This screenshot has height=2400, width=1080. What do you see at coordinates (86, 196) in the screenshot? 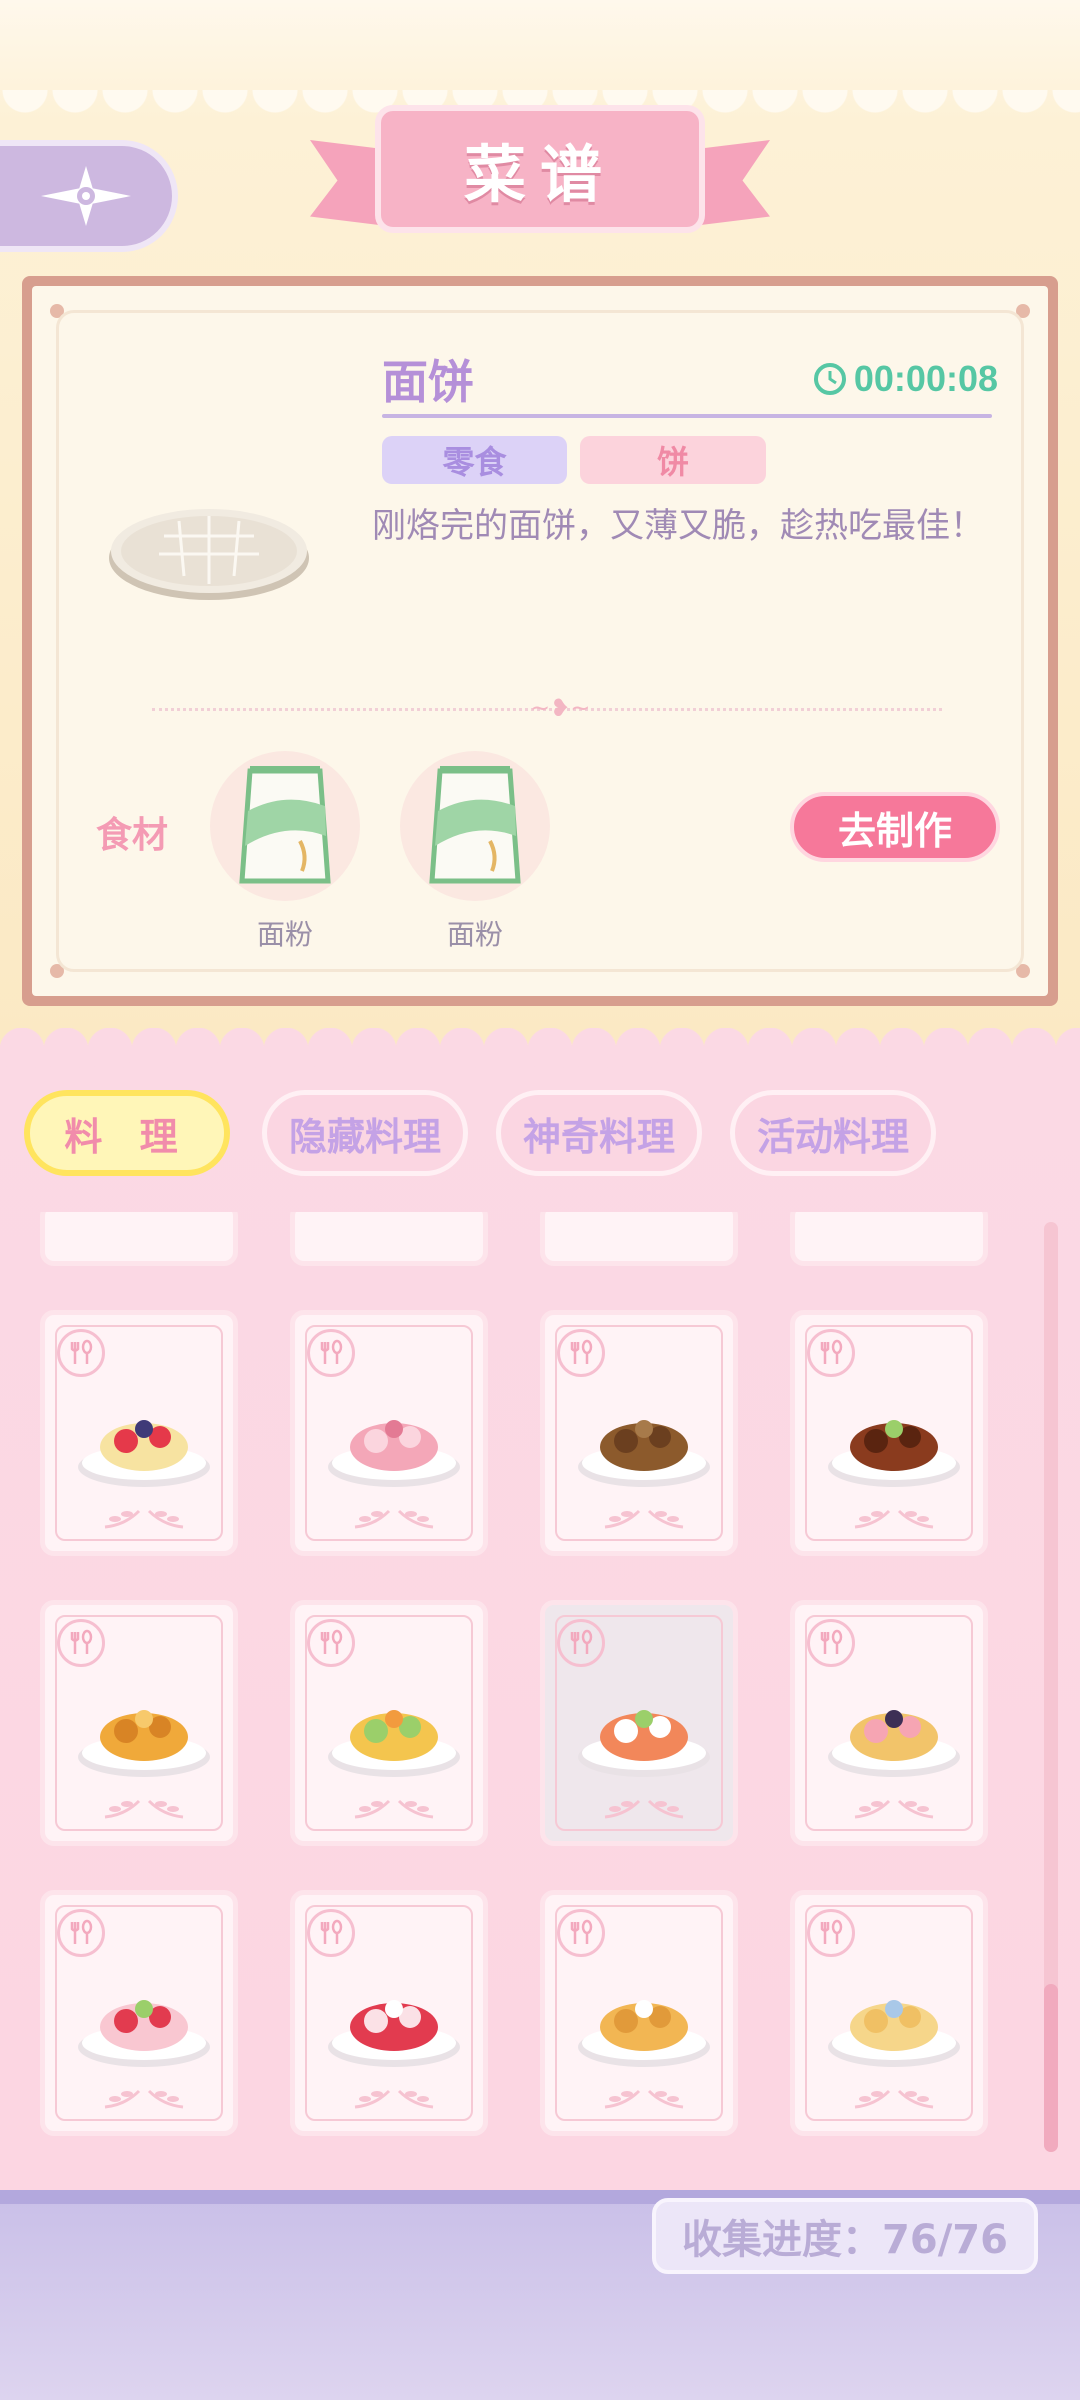
I see `compass-star-icon` at bounding box center [86, 196].